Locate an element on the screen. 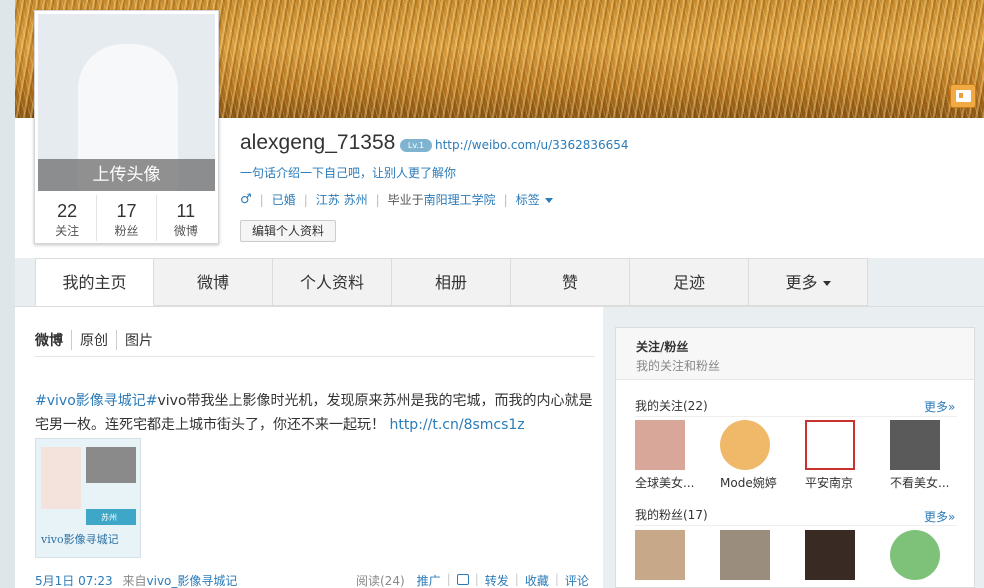 The height and width of the screenshot is (588, 984). image-city: 苏州 is located at coordinates (109, 517).